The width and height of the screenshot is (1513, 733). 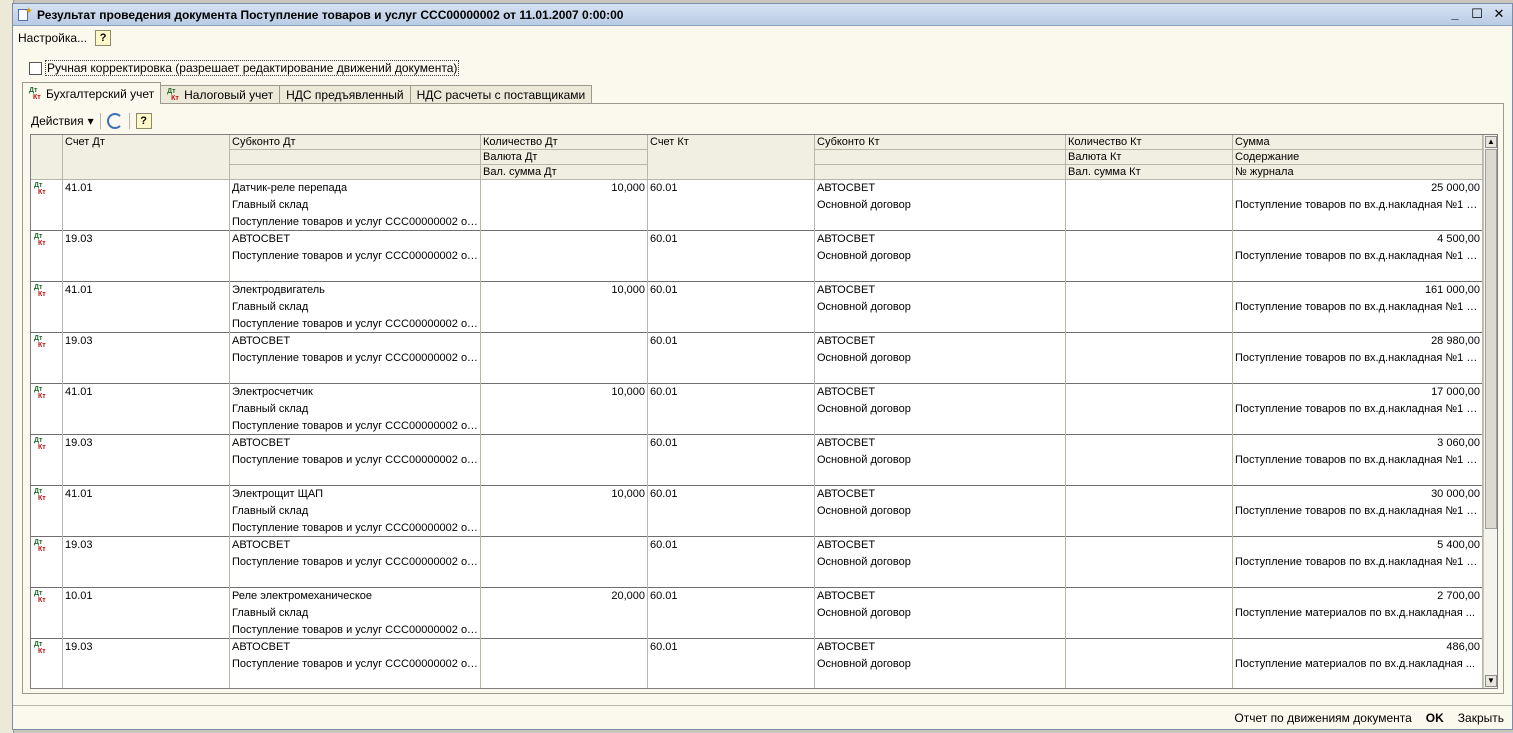 What do you see at coordinates (940, 142) in the screenshot?
I see `header-kt-subconto: Субконто Кт` at bounding box center [940, 142].